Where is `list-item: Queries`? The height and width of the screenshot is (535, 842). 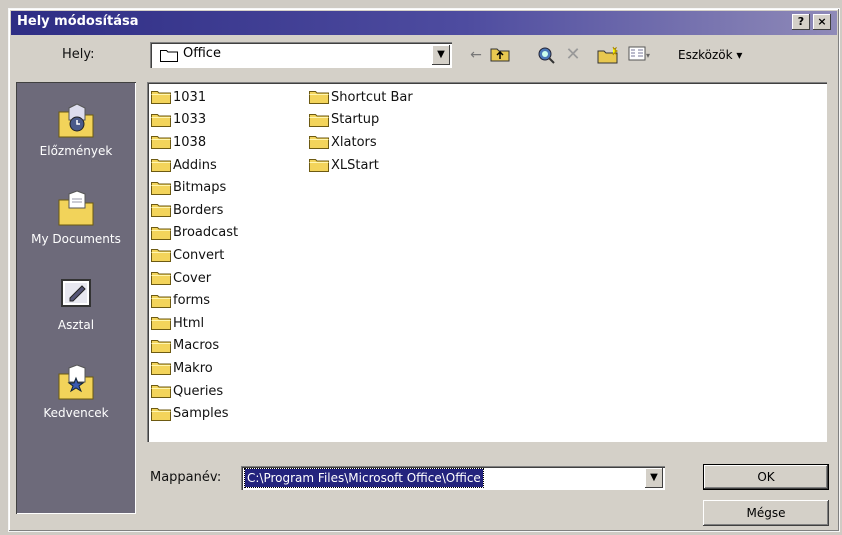
list-item: Queries is located at coordinates (194, 391).